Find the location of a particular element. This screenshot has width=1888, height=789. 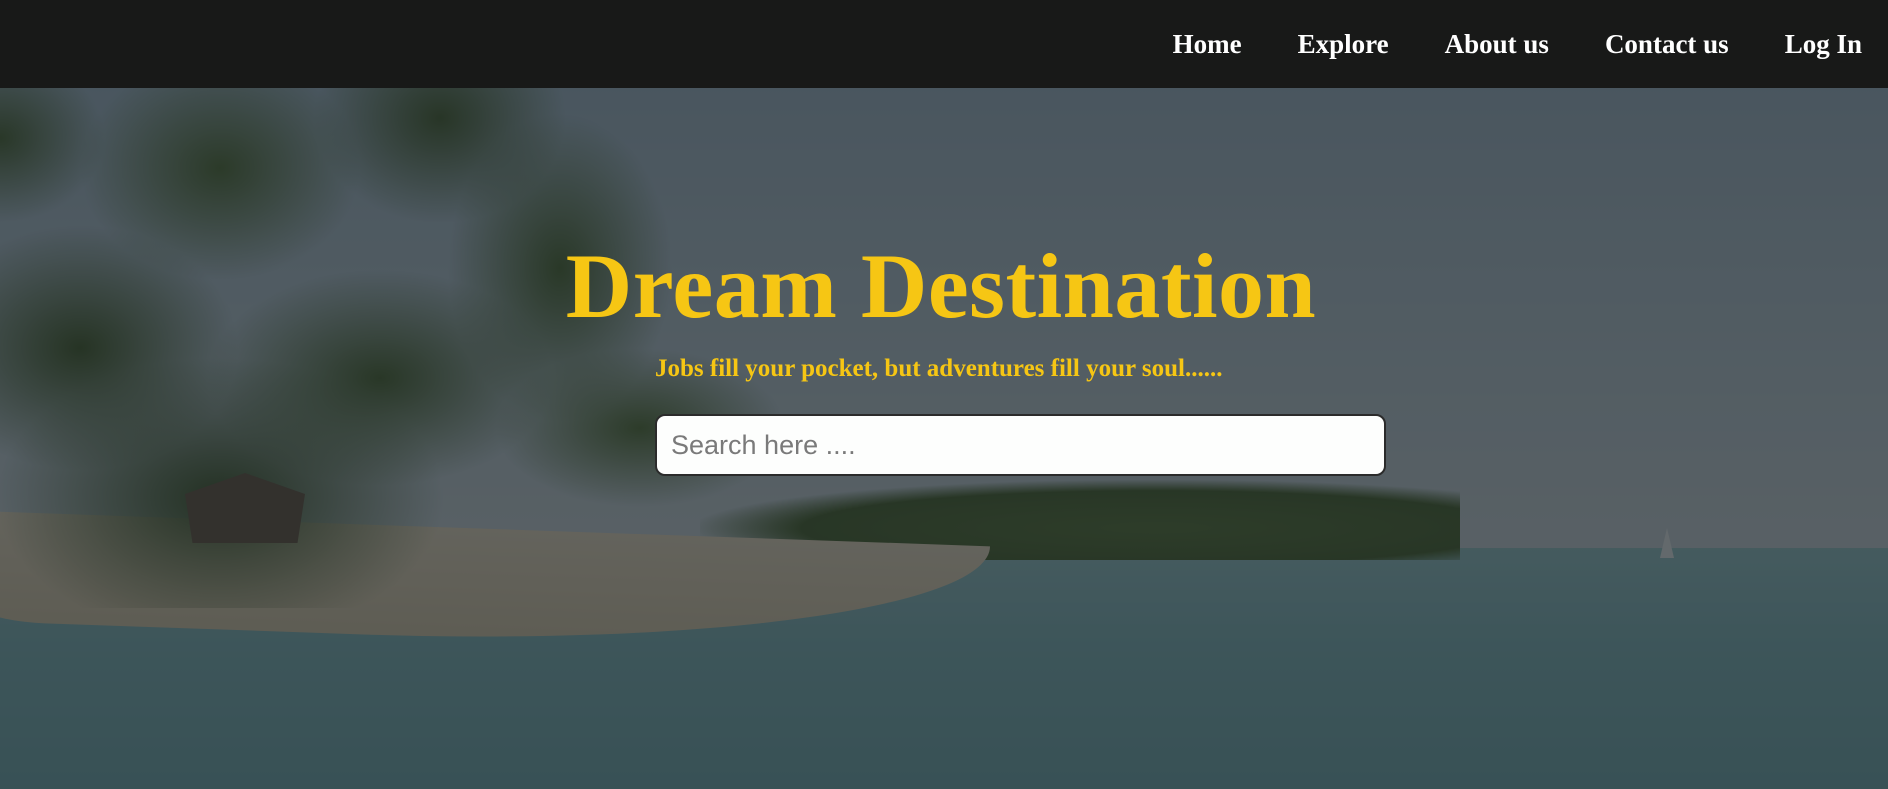

top-navbar: Home Explore About us Contact us Log In is located at coordinates (944, 44).